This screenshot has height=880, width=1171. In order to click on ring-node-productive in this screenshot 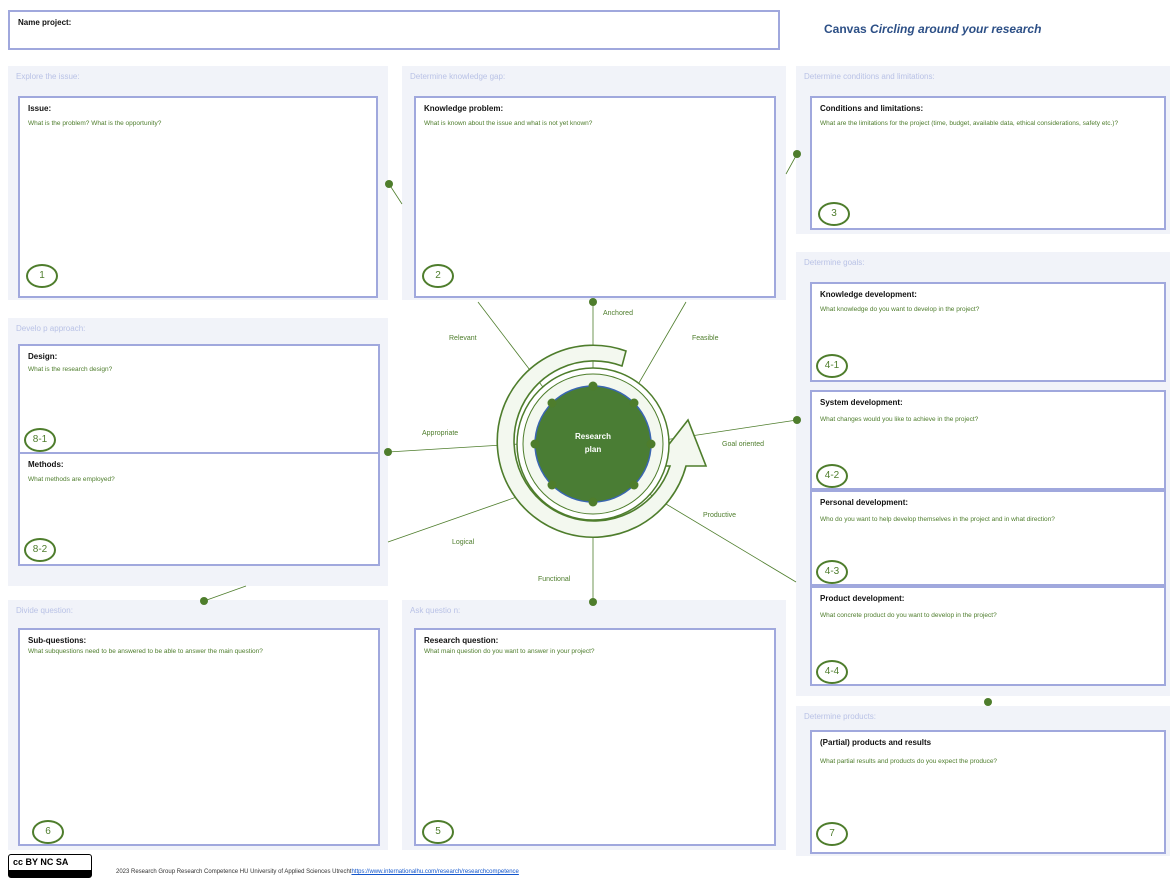, I will do `click(634, 485)`.